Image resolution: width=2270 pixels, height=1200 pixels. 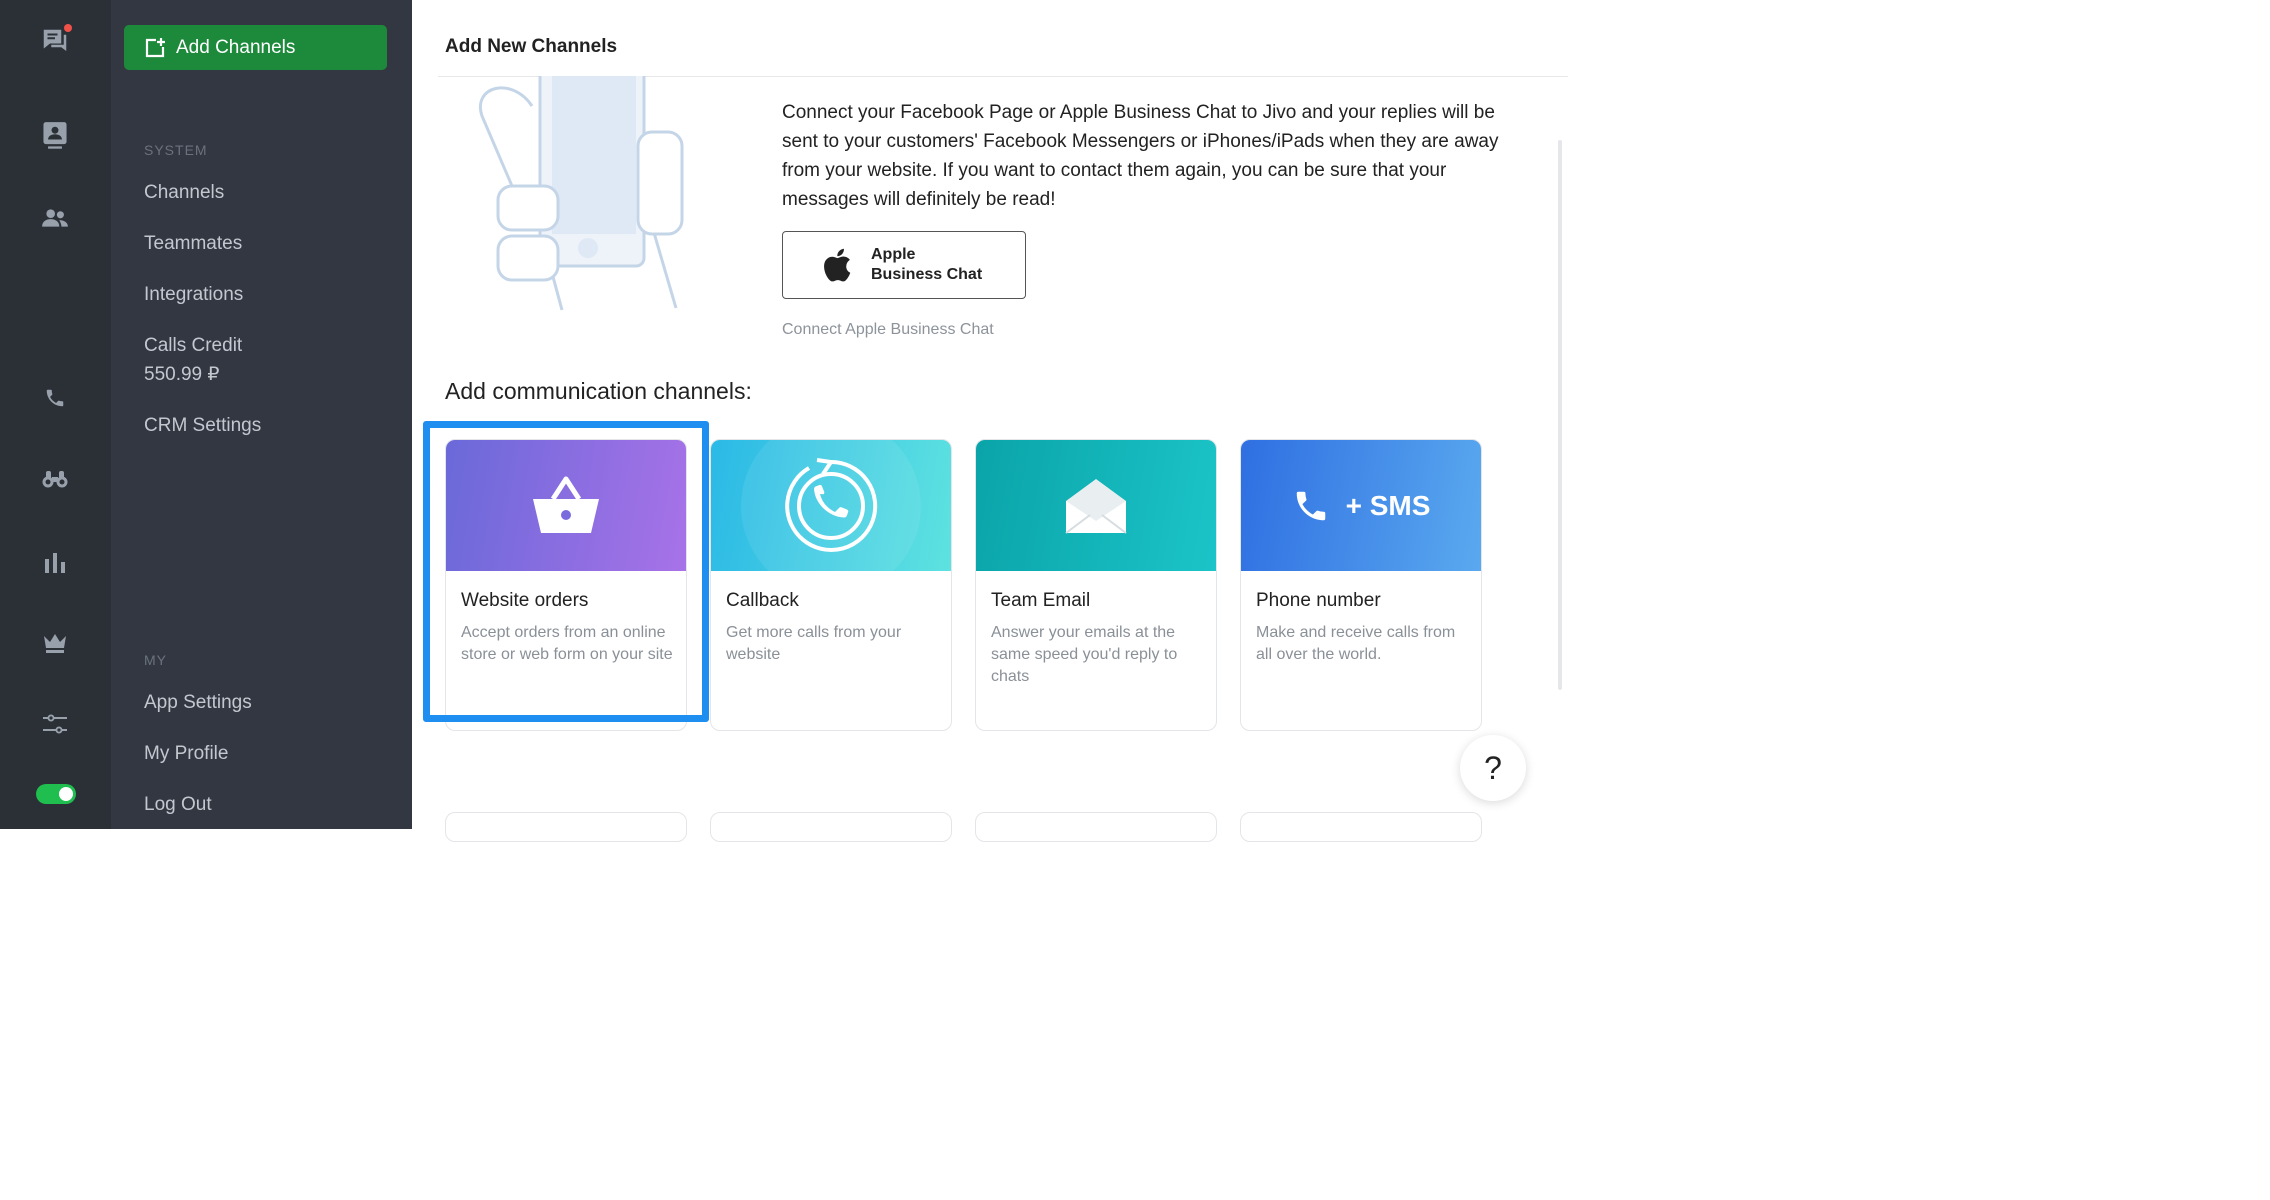 What do you see at coordinates (1493, 768) in the screenshot?
I see `help-button: ?` at bounding box center [1493, 768].